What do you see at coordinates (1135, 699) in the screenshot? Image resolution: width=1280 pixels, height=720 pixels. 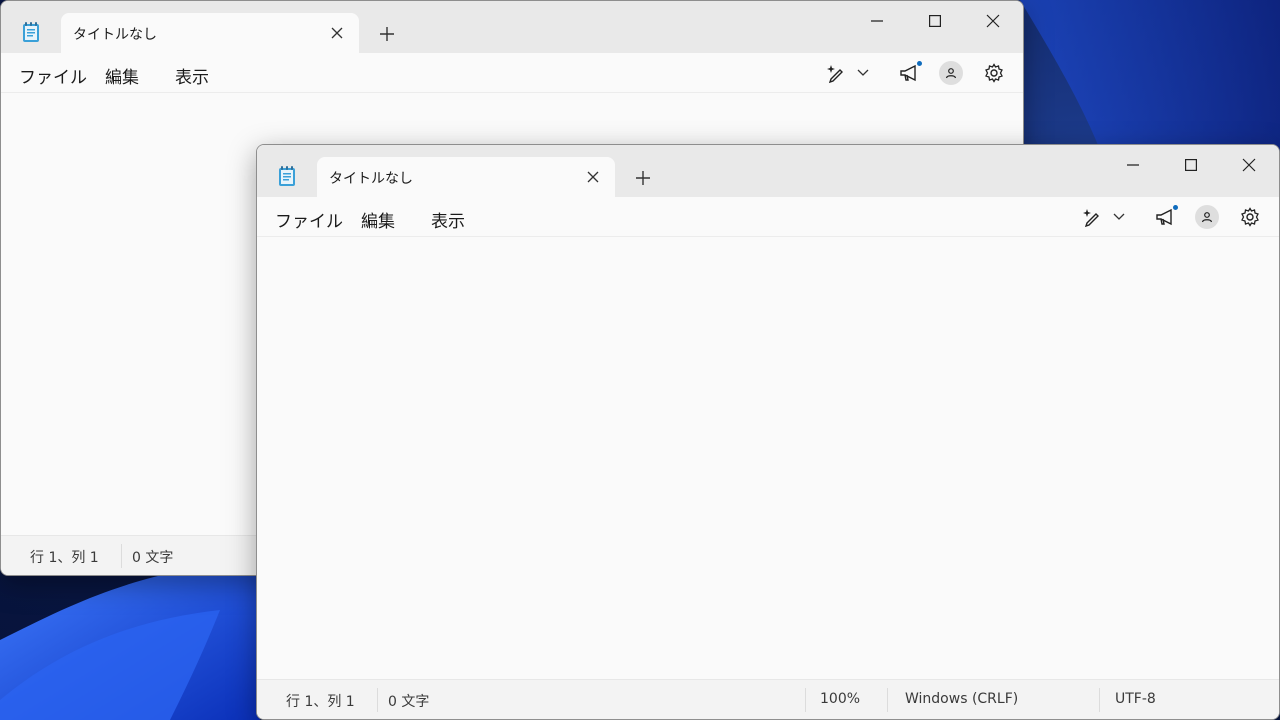 I see `encoding: UTF-8` at bounding box center [1135, 699].